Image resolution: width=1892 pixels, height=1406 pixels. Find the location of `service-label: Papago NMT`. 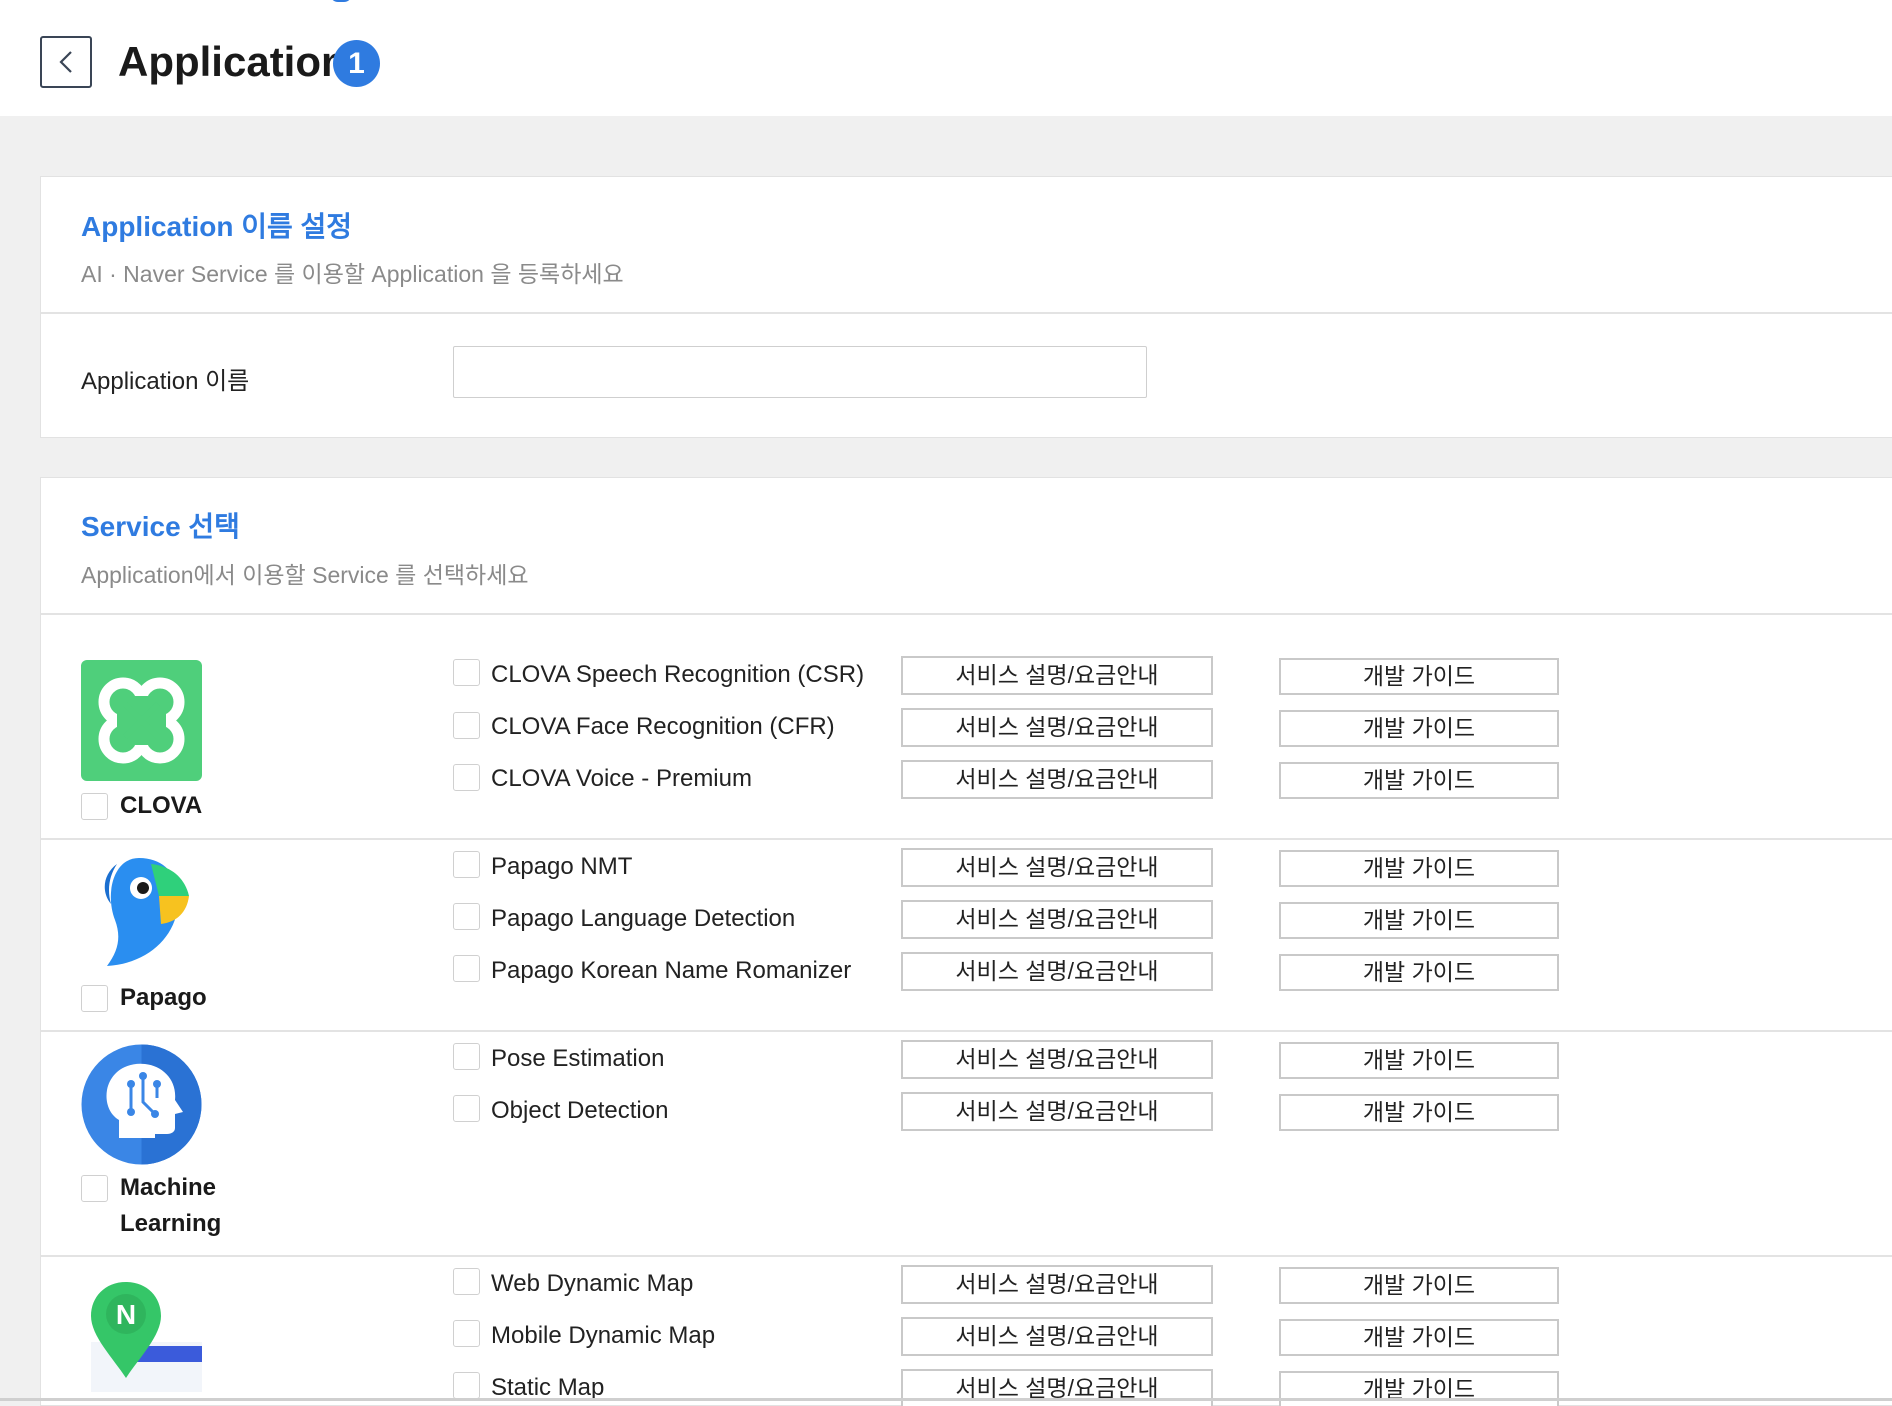

service-label: Papago NMT is located at coordinates (562, 866).